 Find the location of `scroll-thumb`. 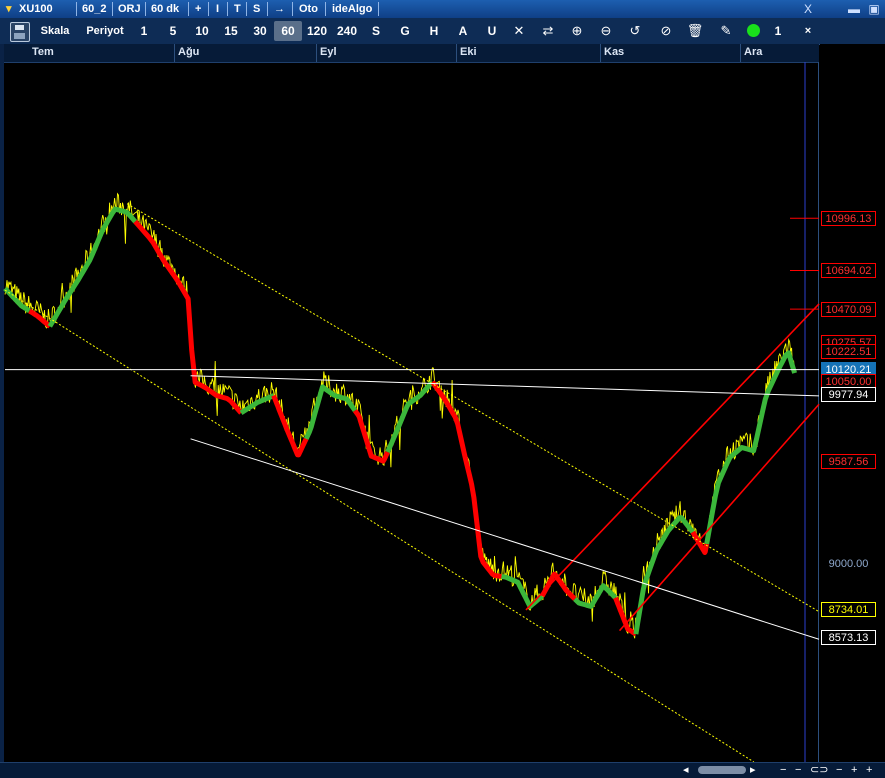

scroll-thumb is located at coordinates (722, 770).